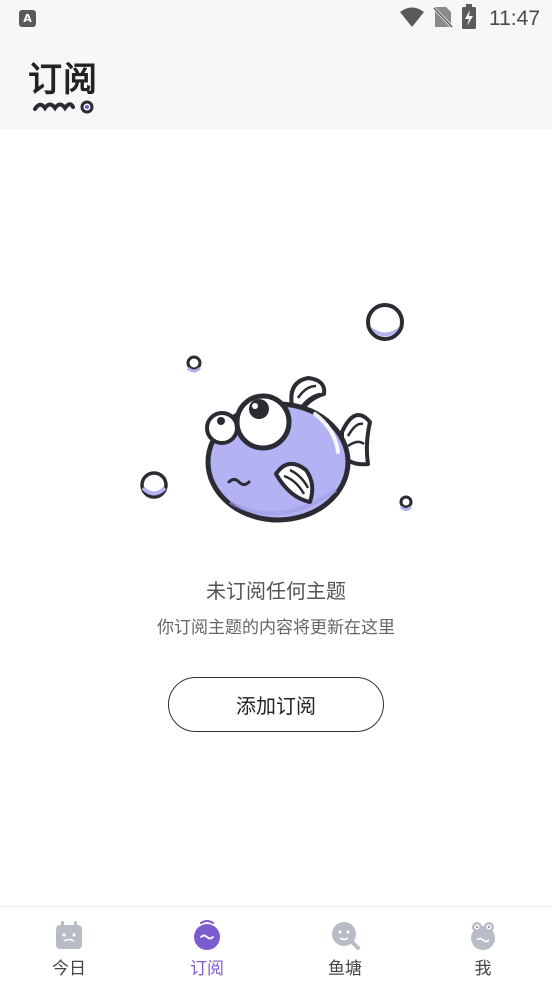  What do you see at coordinates (276, 591) in the screenshot?
I see `empty-state-title: 未订阅任何主题` at bounding box center [276, 591].